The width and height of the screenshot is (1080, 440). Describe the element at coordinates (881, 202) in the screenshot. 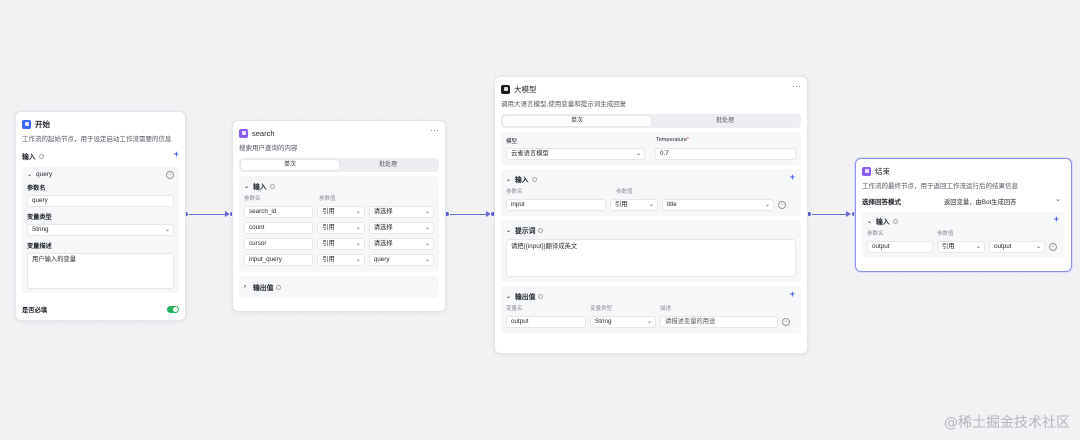

I see `answer-mode-label: 选择回答模式` at that location.